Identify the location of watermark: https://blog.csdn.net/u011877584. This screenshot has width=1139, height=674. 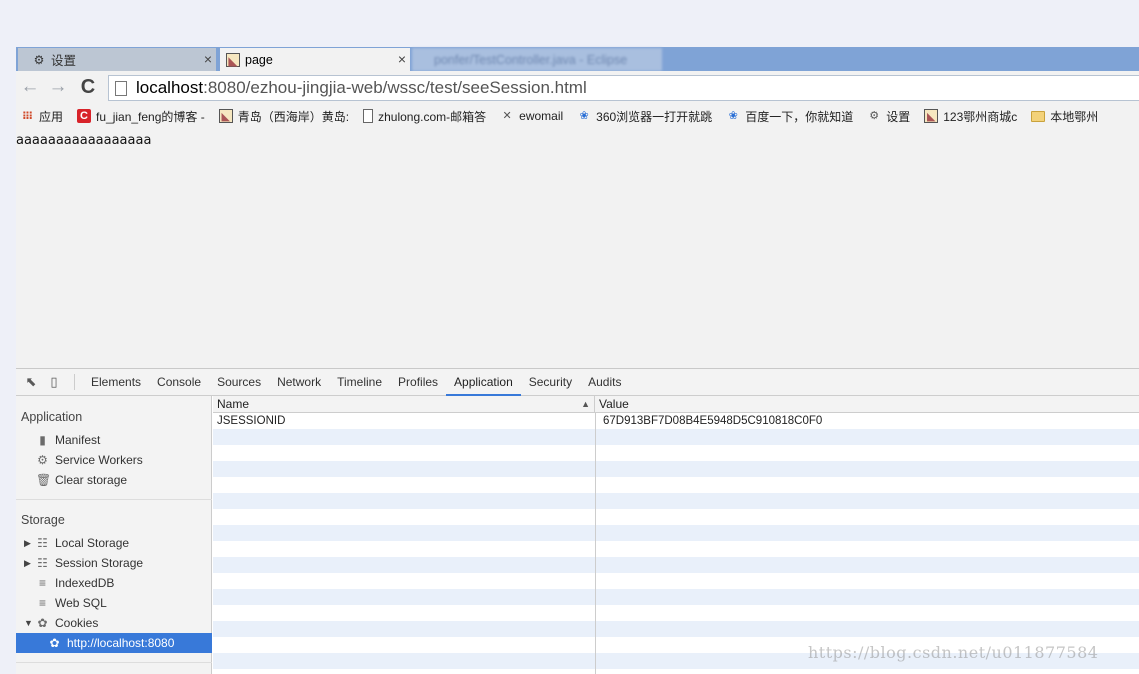
(953, 652).